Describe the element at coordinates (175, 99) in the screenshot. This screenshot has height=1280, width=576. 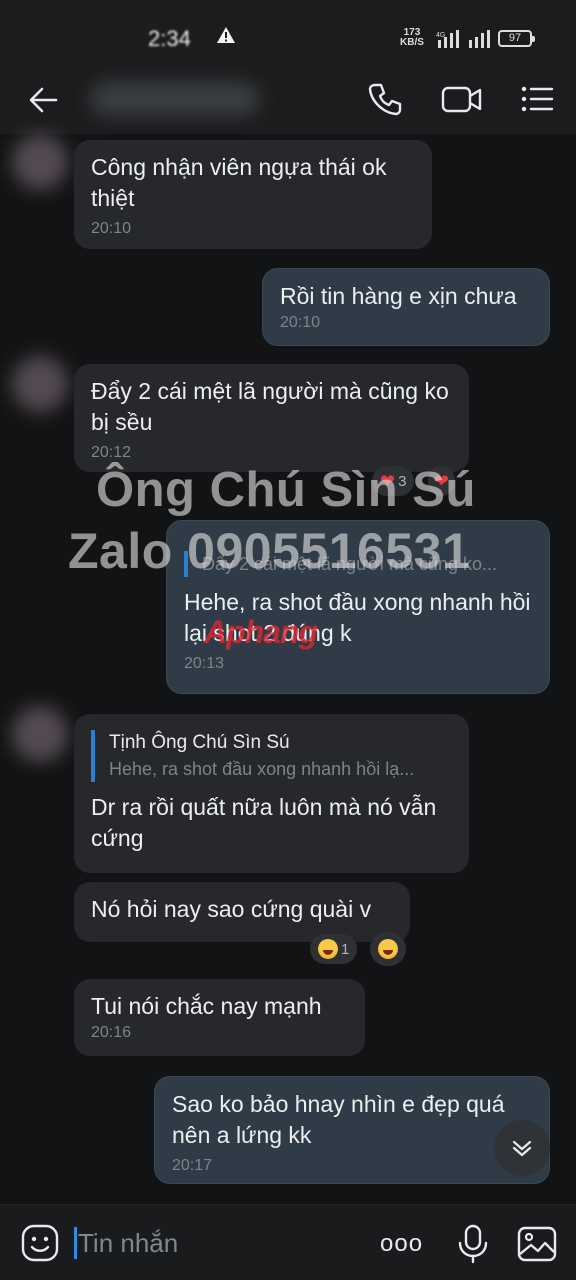
I see `contact-name` at that location.